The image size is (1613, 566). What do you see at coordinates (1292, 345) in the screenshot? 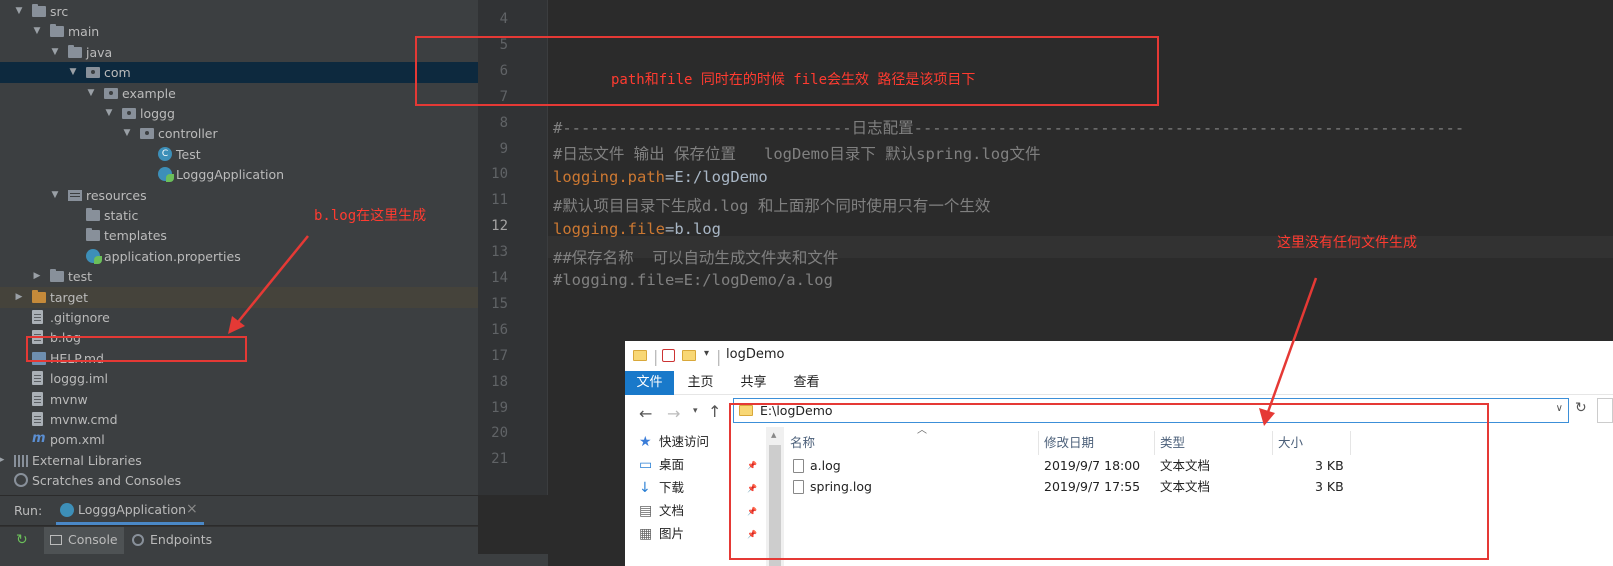
I see `arrow-to-explorer` at bounding box center [1292, 345].